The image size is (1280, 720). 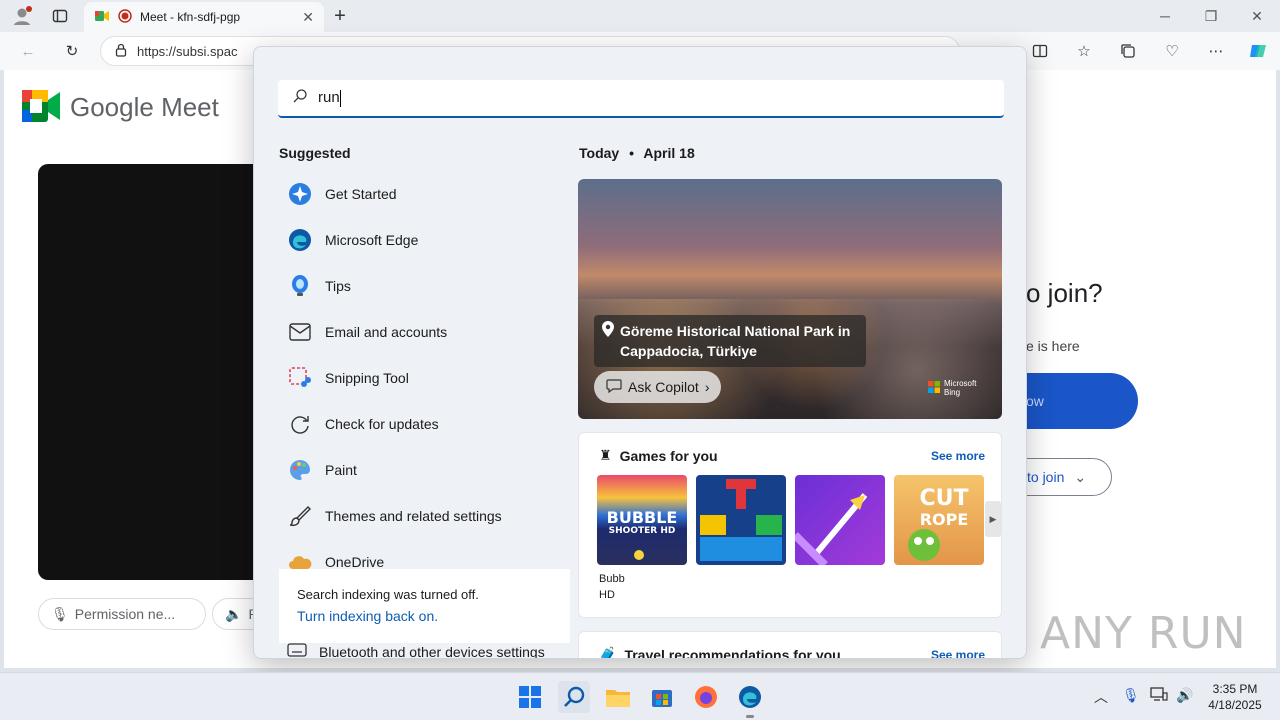 What do you see at coordinates (315, 153) in the screenshot?
I see `suggested-heading: Suggested` at bounding box center [315, 153].